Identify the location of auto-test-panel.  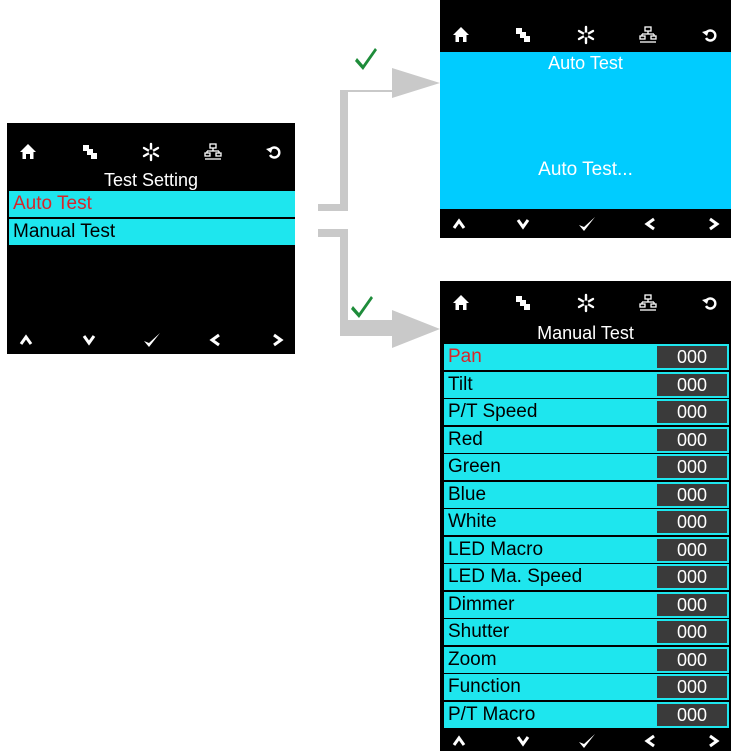
(585, 130).